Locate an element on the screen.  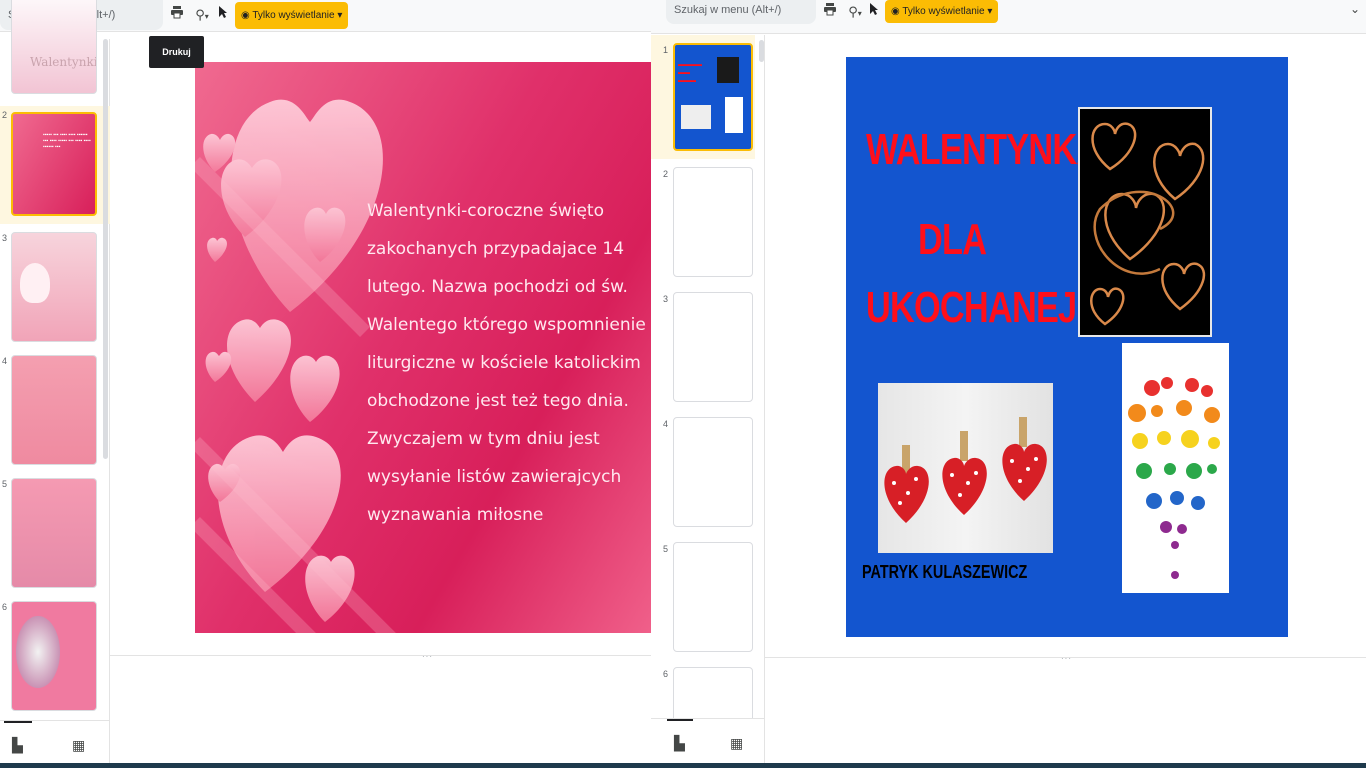
glitter-hearts-image is located at coordinates (1145, 222).